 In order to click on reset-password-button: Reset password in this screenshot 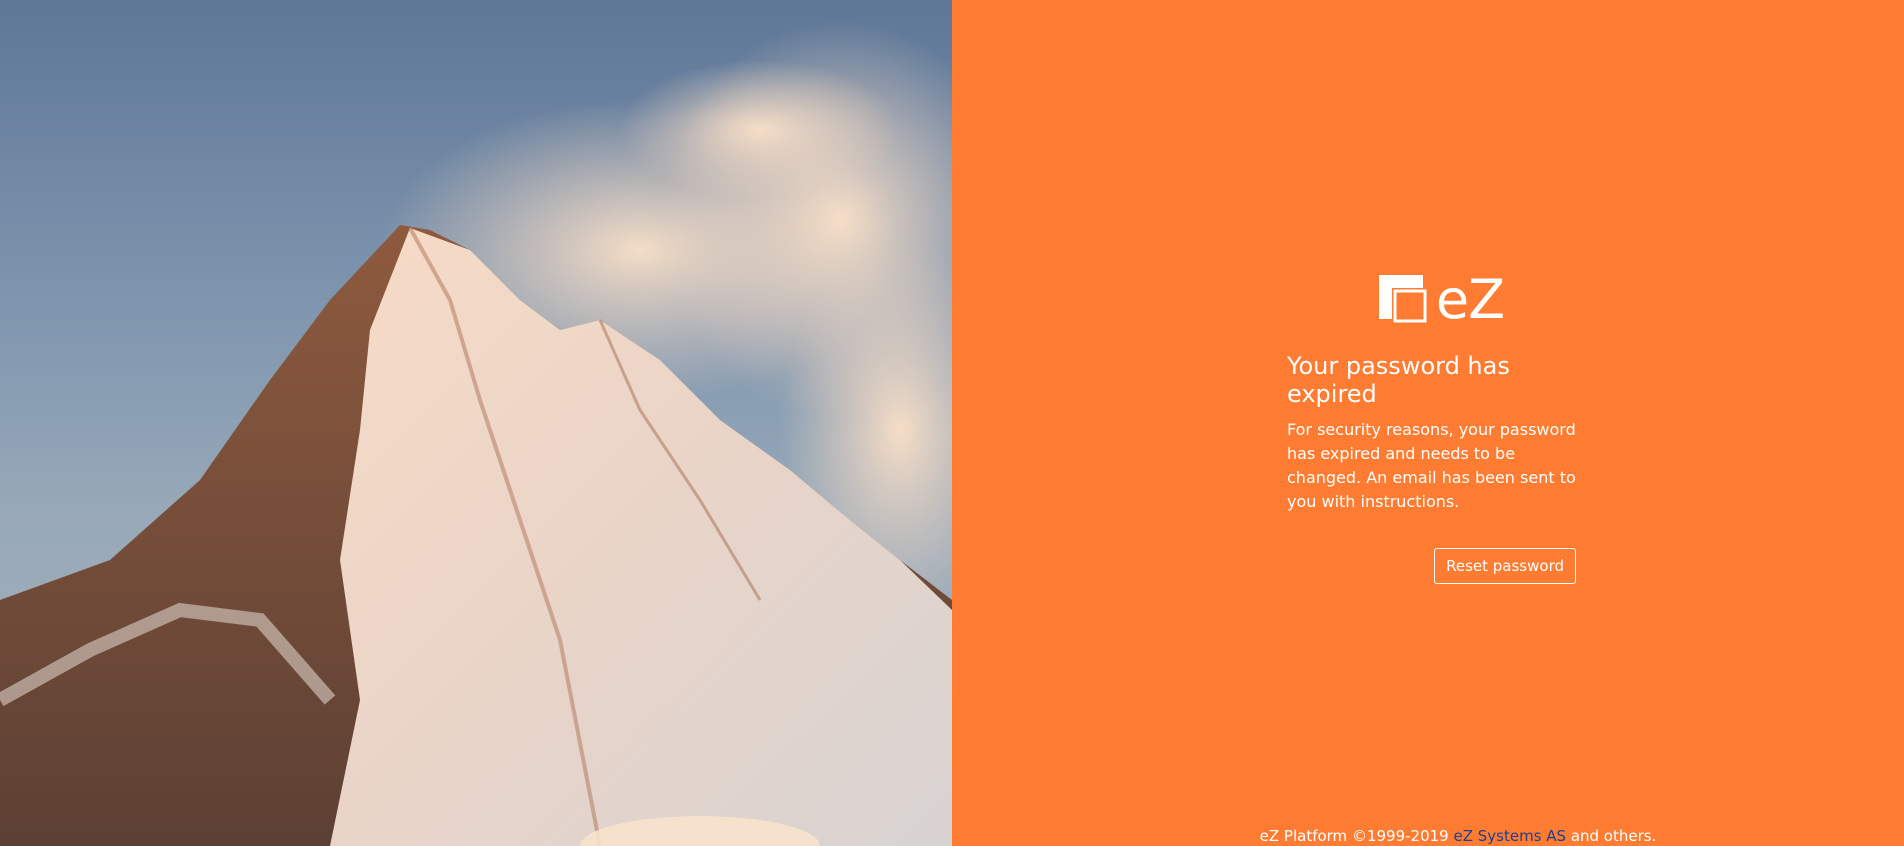, I will do `click(1505, 566)`.